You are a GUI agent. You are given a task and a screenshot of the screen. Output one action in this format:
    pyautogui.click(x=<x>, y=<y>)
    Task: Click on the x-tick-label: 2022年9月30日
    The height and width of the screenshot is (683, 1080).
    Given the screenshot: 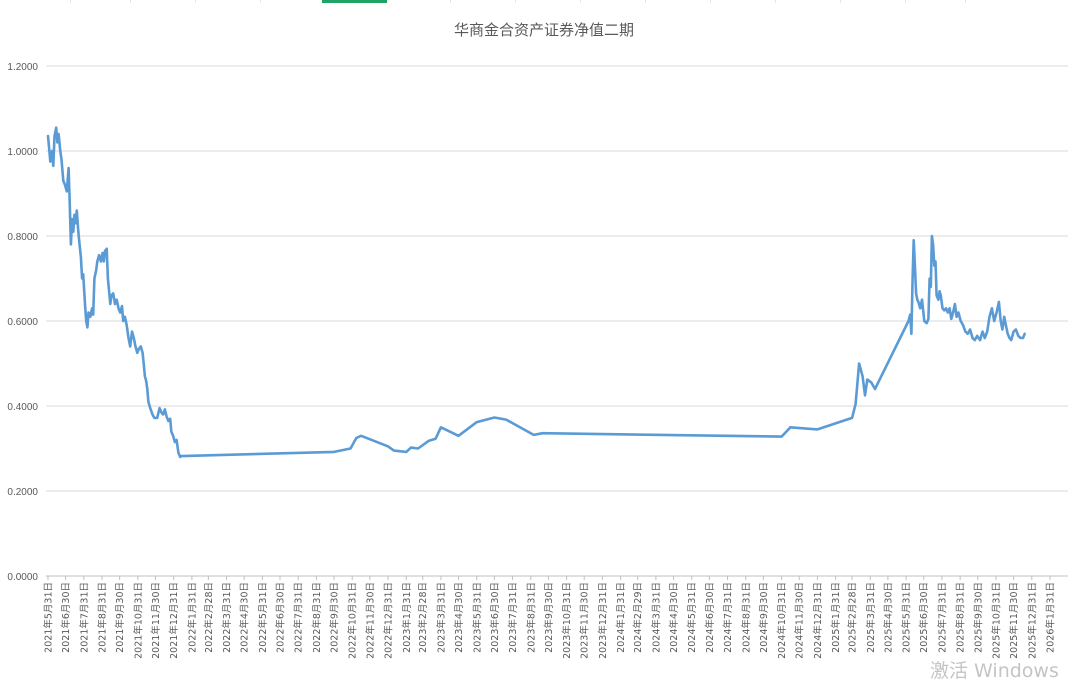 What is the action you would take?
    pyautogui.click(x=335, y=617)
    